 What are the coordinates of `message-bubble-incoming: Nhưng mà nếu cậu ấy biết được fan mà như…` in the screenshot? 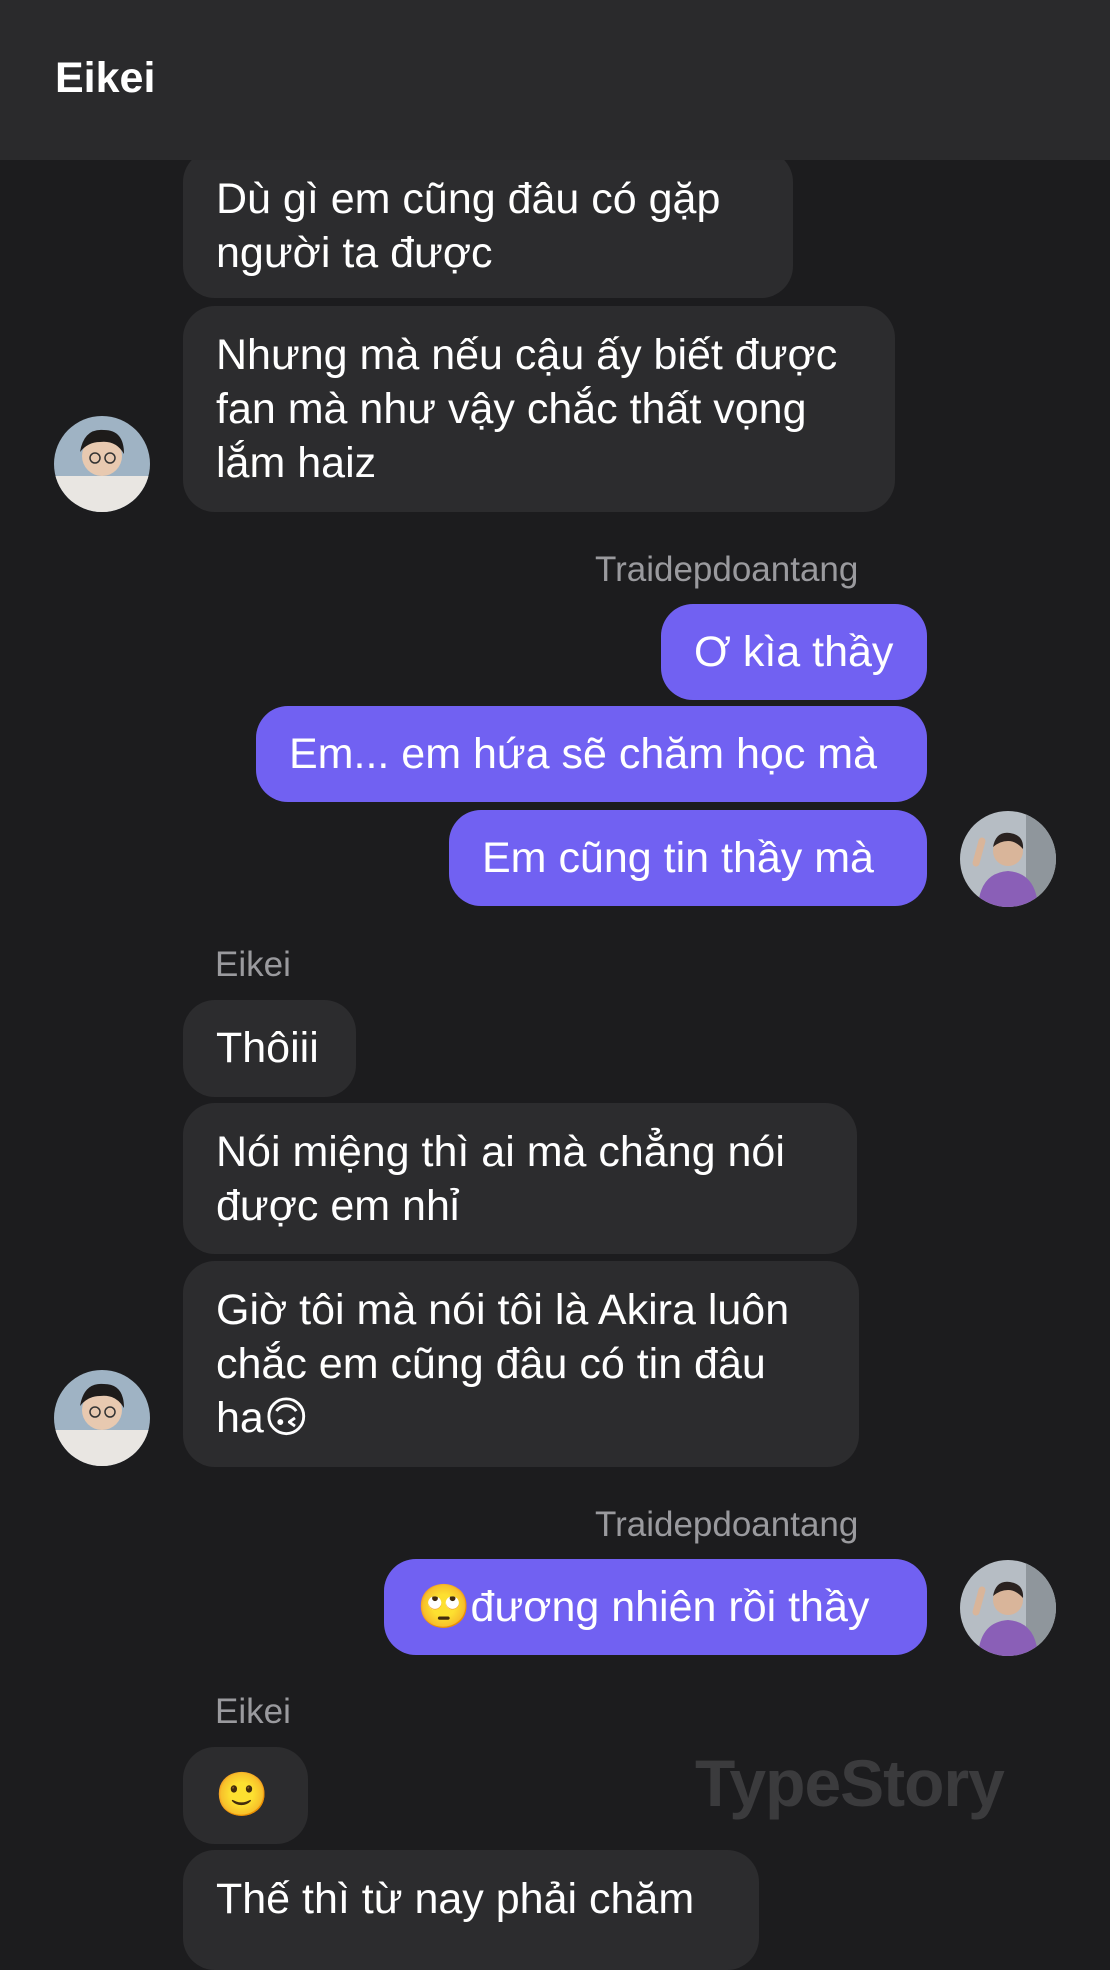 It's located at (539, 409).